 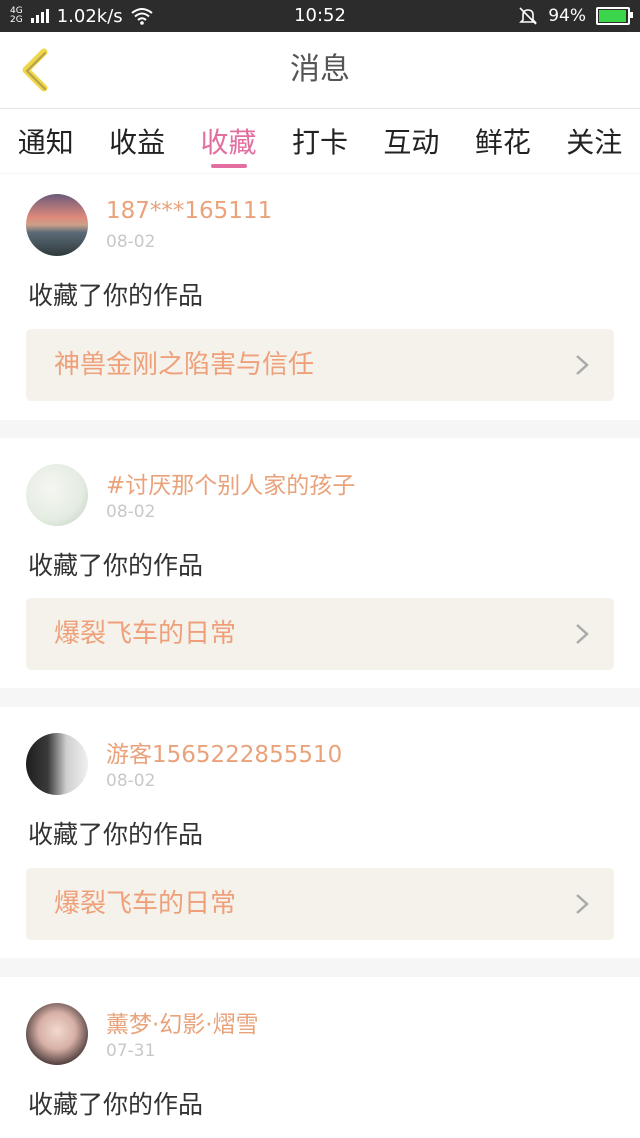 What do you see at coordinates (503, 141) in the screenshot?
I see `tab-flowers: 鲜花` at bounding box center [503, 141].